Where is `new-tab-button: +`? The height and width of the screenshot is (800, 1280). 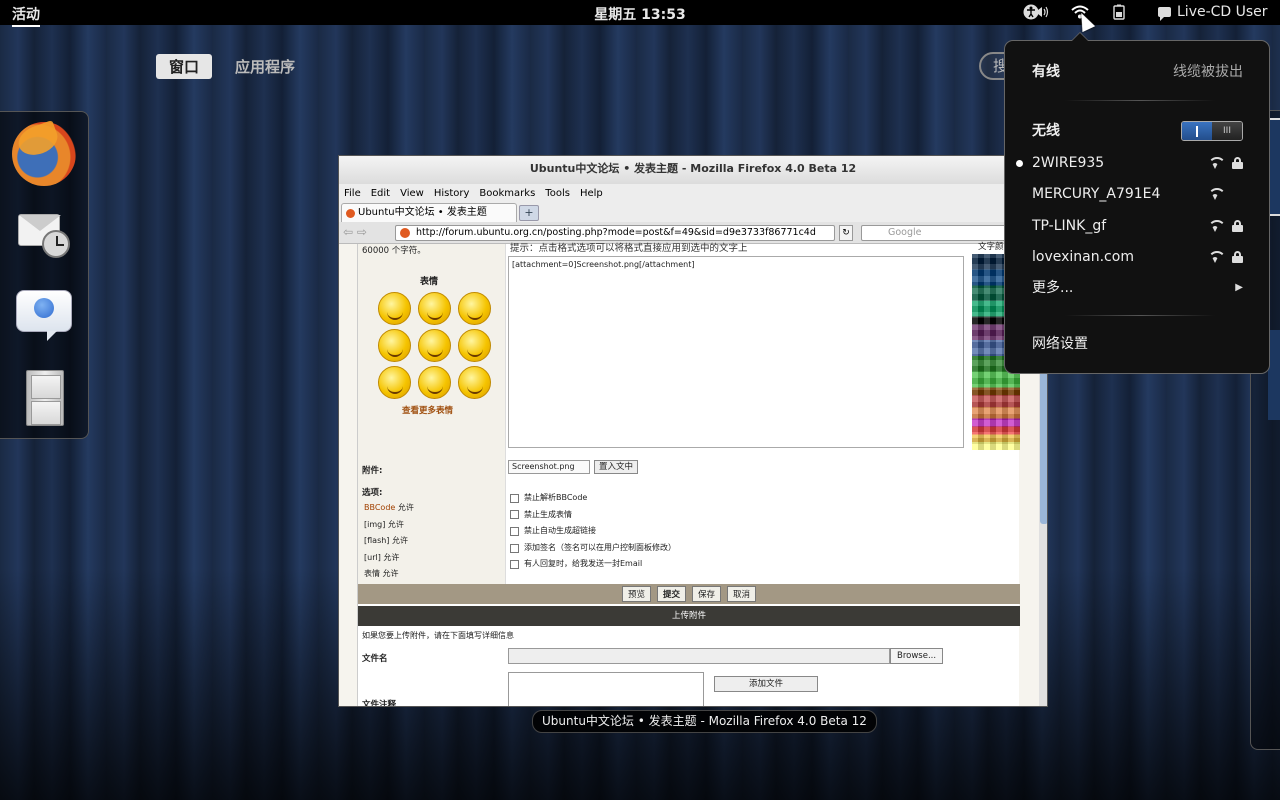
new-tab-button: + is located at coordinates (529, 213).